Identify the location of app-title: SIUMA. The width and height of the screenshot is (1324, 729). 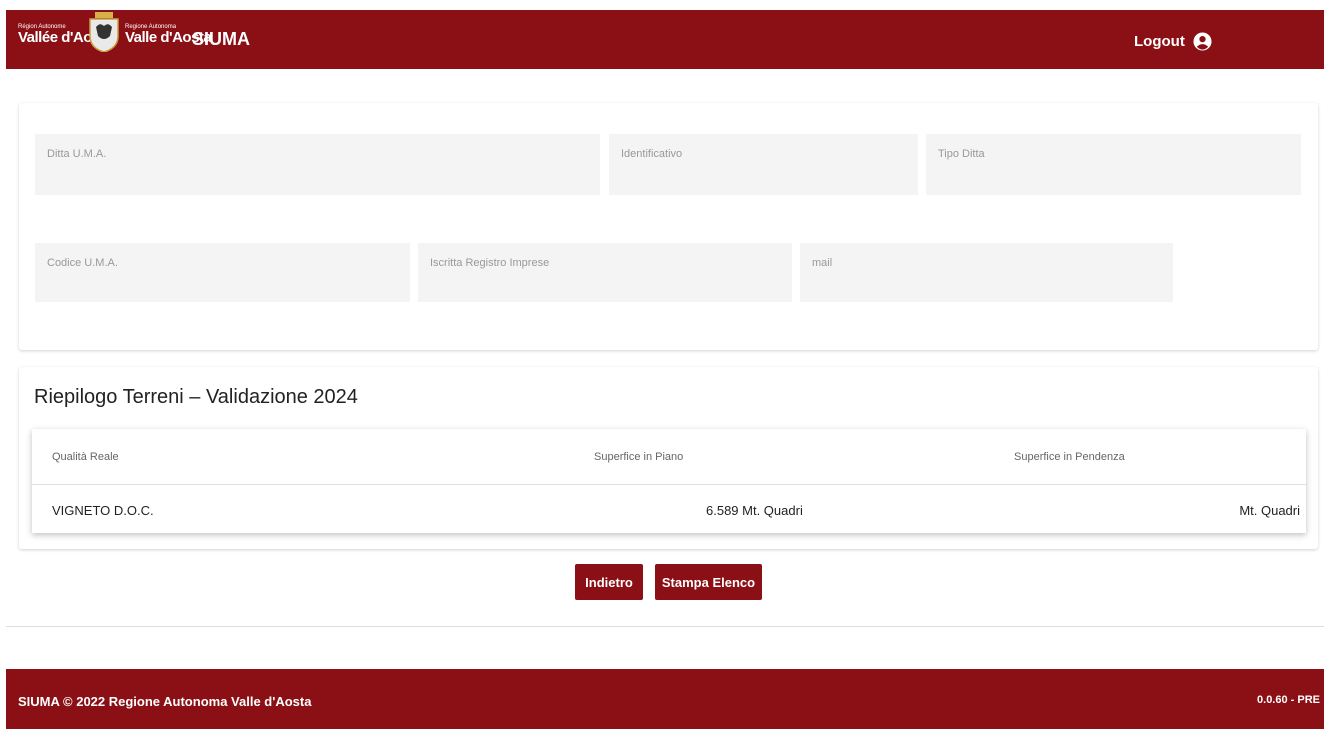
(221, 39).